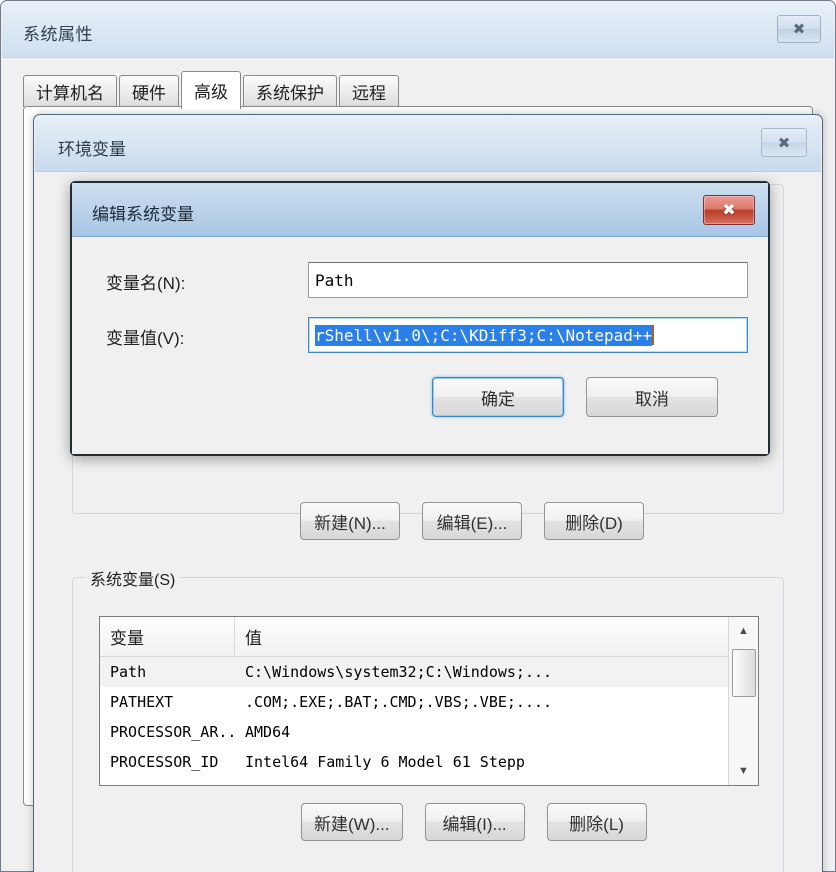  Describe the element at coordinates (743, 771) in the screenshot. I see `triangle-down-icon: ▼` at that location.